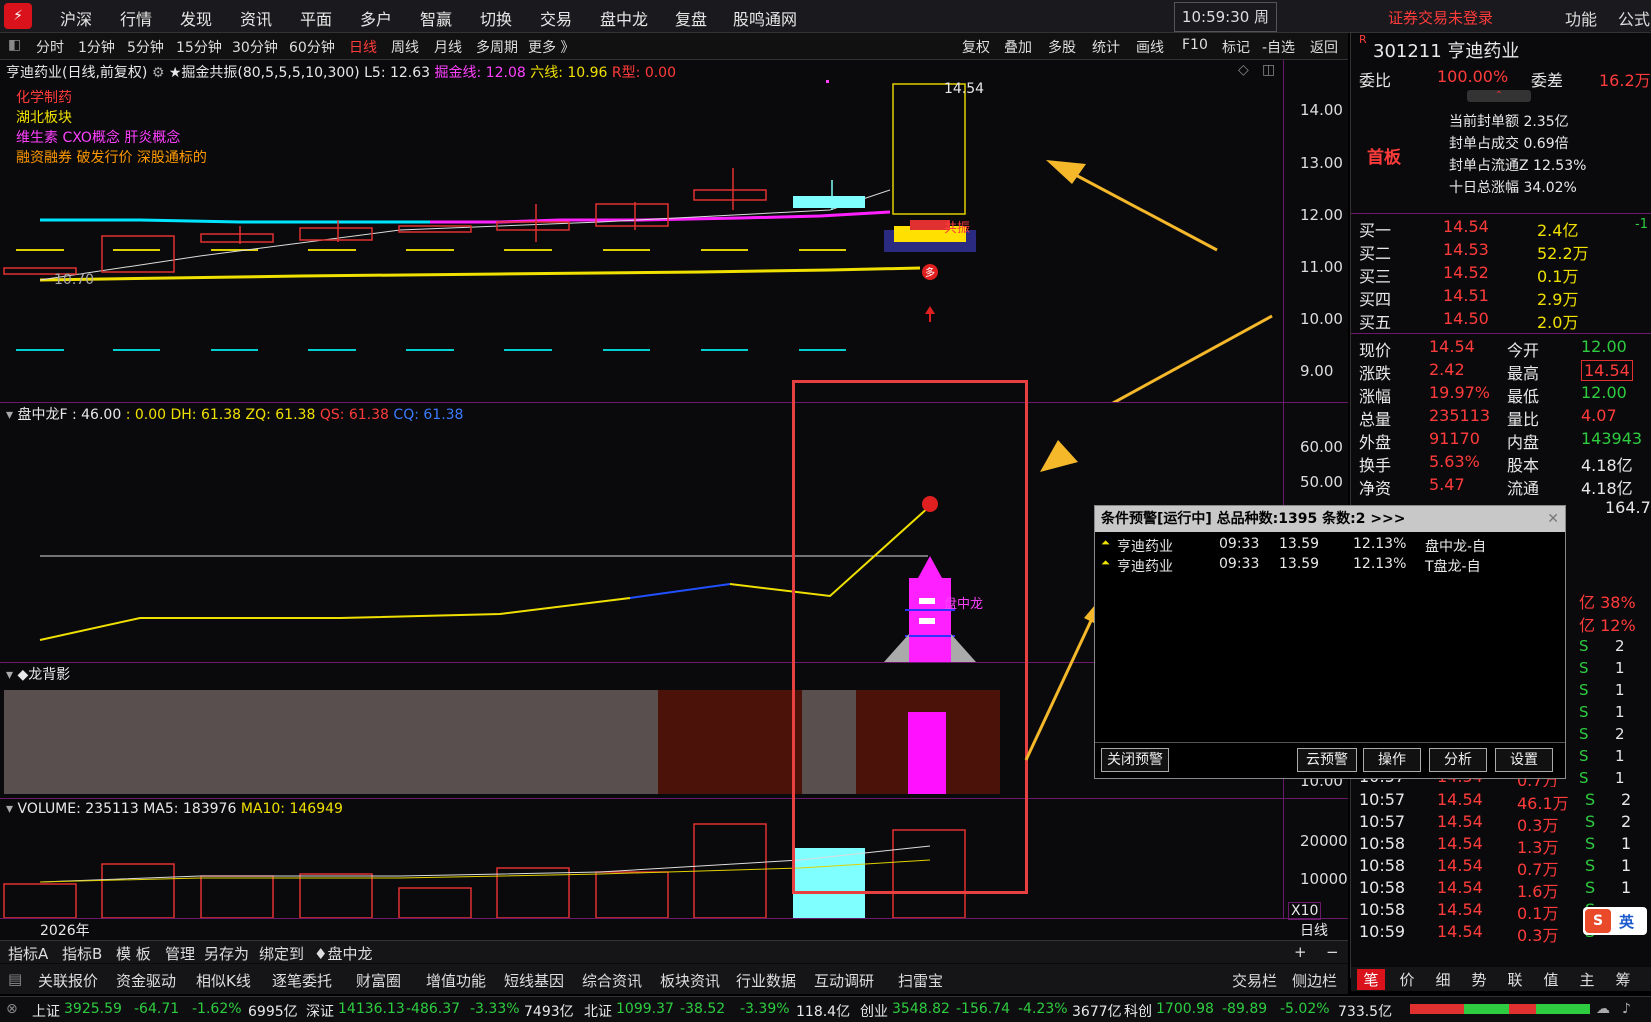 This screenshot has width=1651, height=1022. I want to click on tool-duogu: 多股, so click(1062, 47).